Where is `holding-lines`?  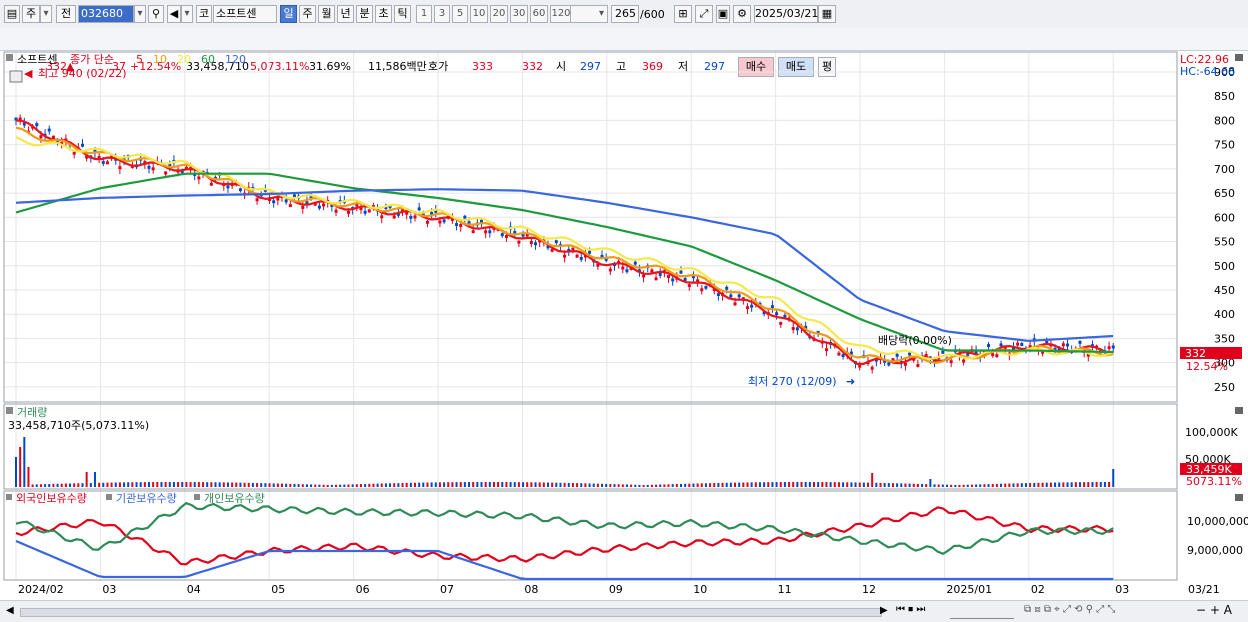
holding-lines is located at coordinates (564, 541).